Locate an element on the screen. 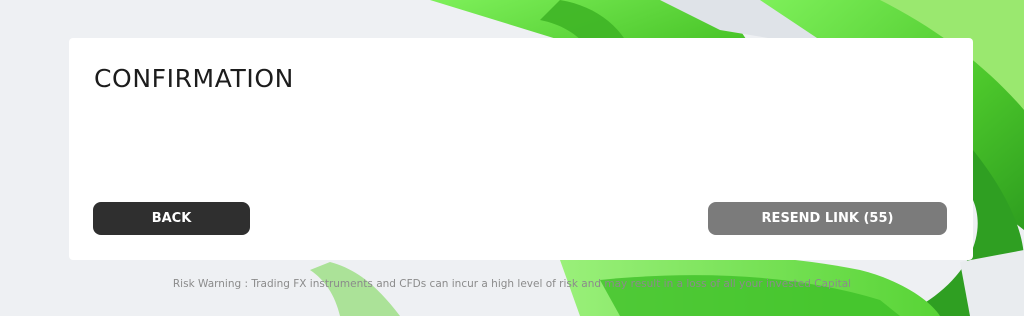  resend-link-button: RESEND LINK (55) is located at coordinates (827, 218).